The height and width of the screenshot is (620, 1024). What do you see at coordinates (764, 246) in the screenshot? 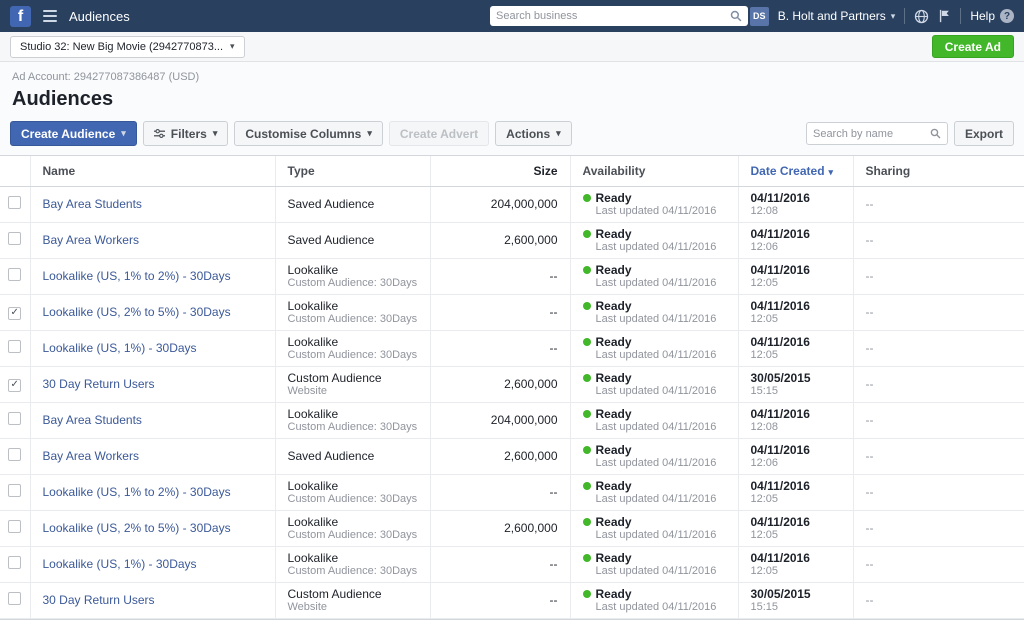
I see `time-created: 12:06` at bounding box center [764, 246].